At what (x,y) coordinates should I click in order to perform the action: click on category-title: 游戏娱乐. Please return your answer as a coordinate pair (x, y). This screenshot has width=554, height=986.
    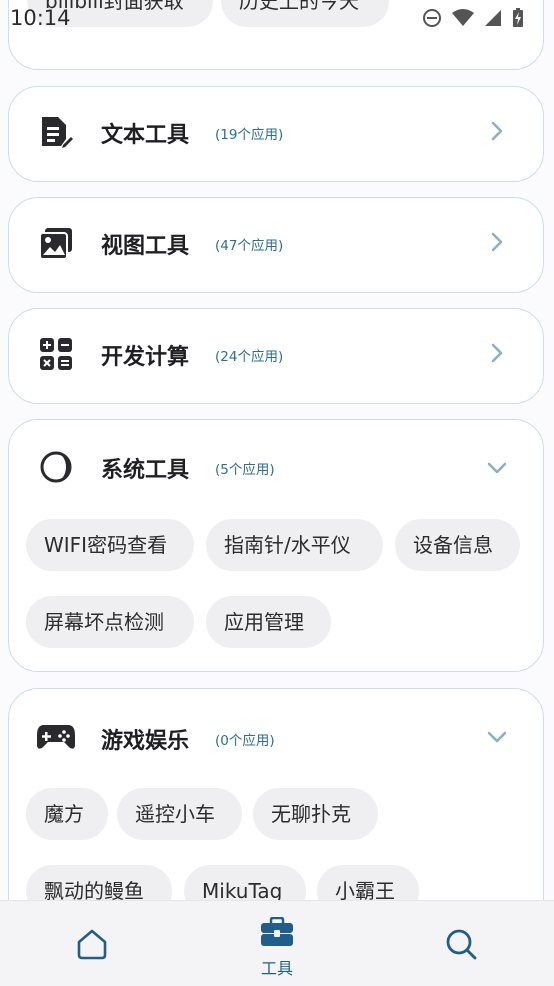
    Looking at the image, I should click on (145, 741).